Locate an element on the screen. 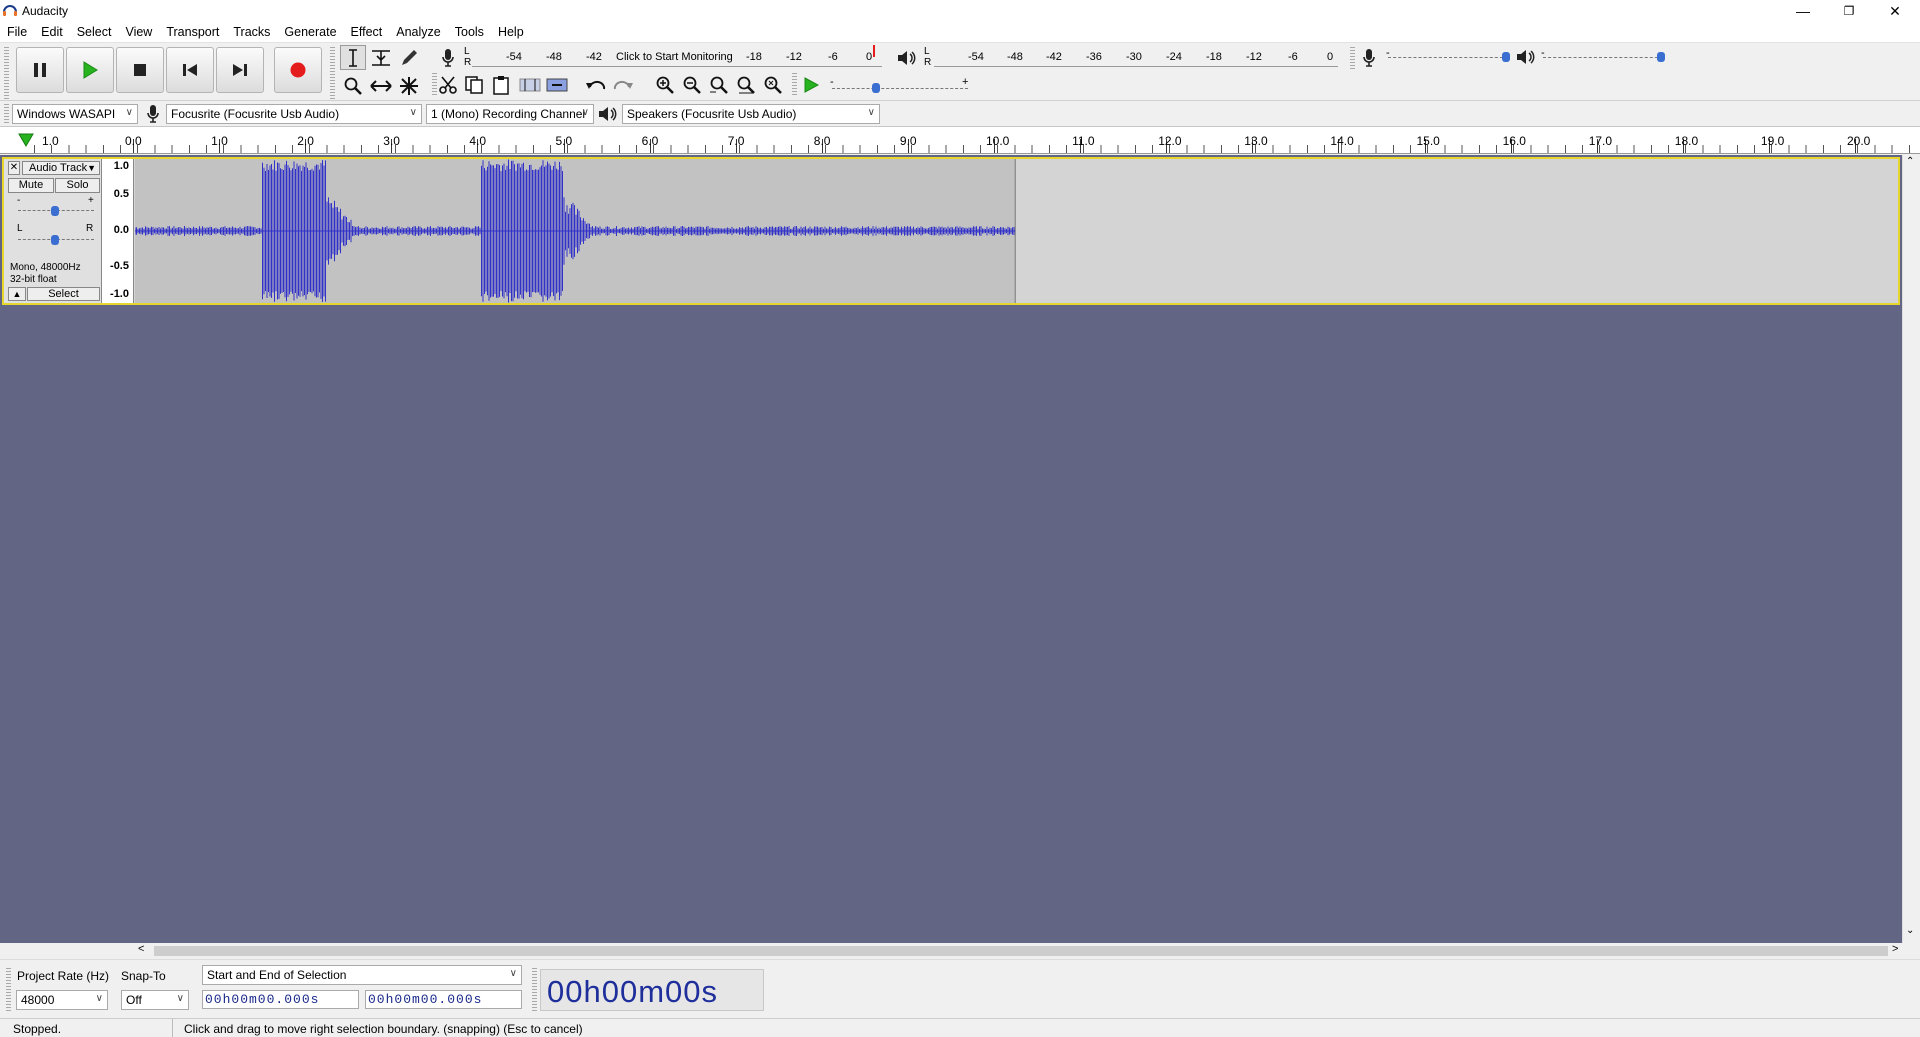  play-at-speed-button is located at coordinates (811, 84).